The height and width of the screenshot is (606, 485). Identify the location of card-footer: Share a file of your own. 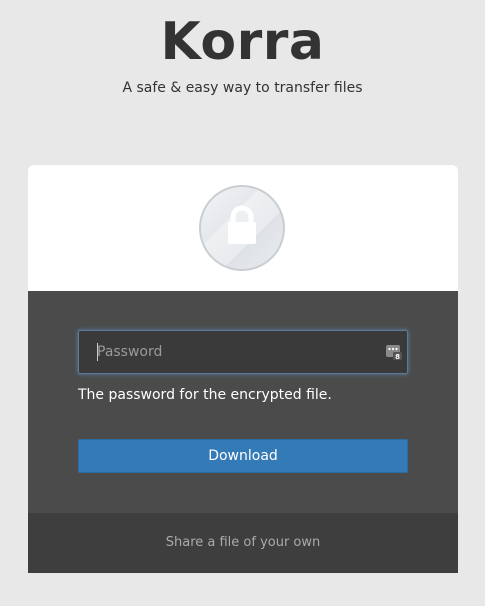
(243, 543).